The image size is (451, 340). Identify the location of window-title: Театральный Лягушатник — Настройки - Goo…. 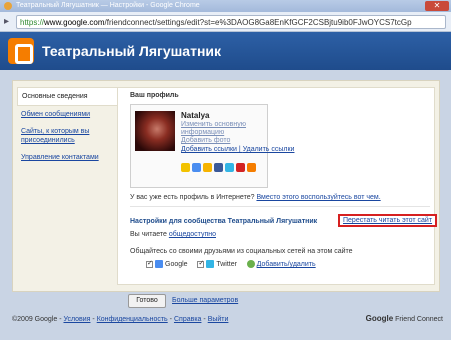
(108, 5).